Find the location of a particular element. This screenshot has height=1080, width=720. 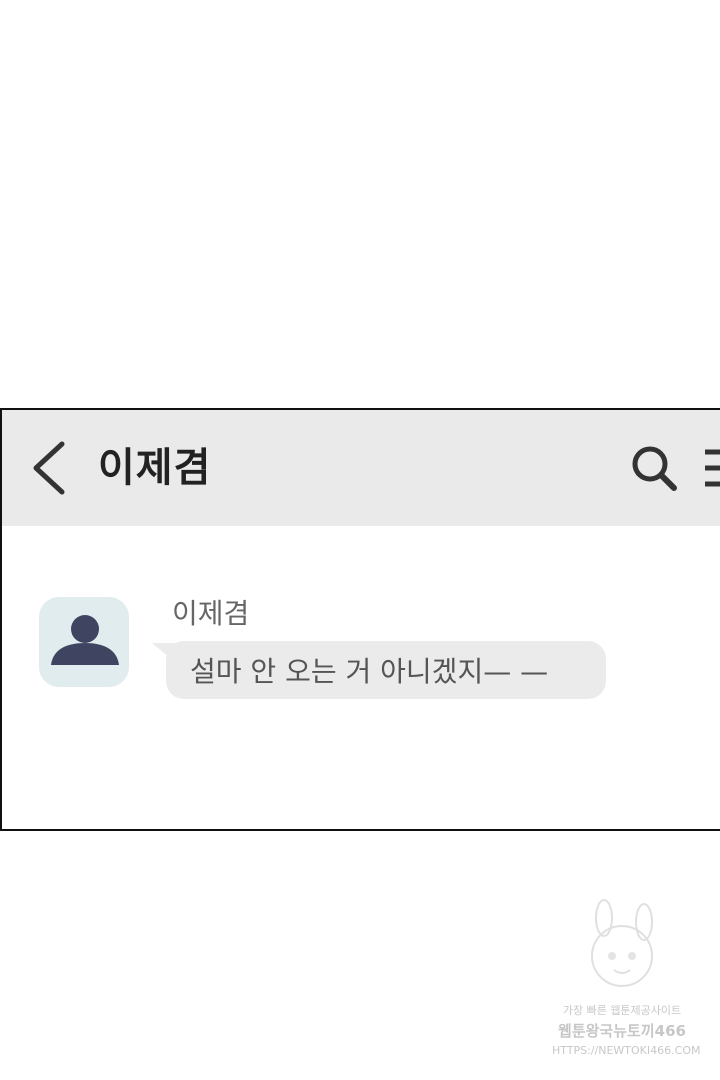

chat-header: 이제겸 is located at coordinates (361, 468).